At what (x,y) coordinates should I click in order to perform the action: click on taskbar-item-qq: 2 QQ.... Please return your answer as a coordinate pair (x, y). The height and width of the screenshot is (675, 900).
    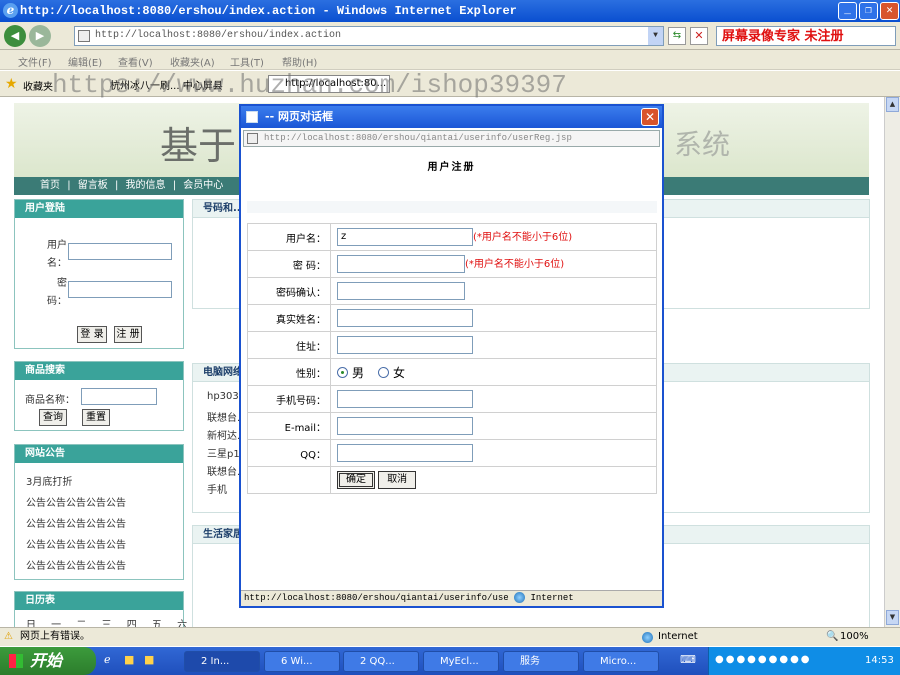
    Looking at the image, I should click on (381, 661).